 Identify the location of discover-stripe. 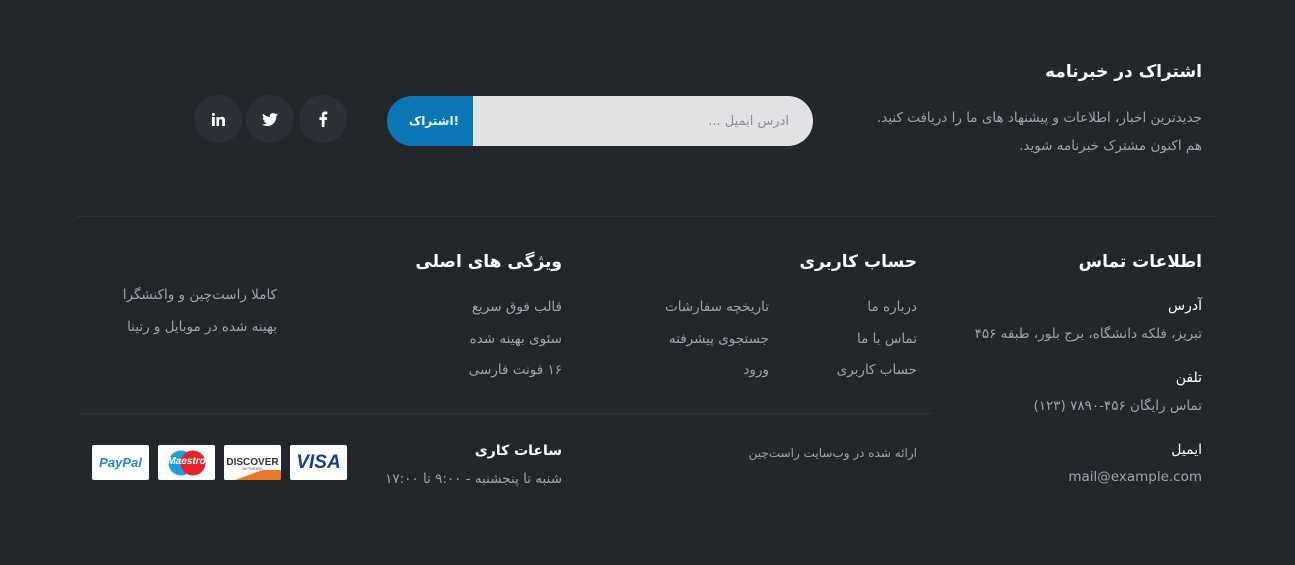
(252, 475).